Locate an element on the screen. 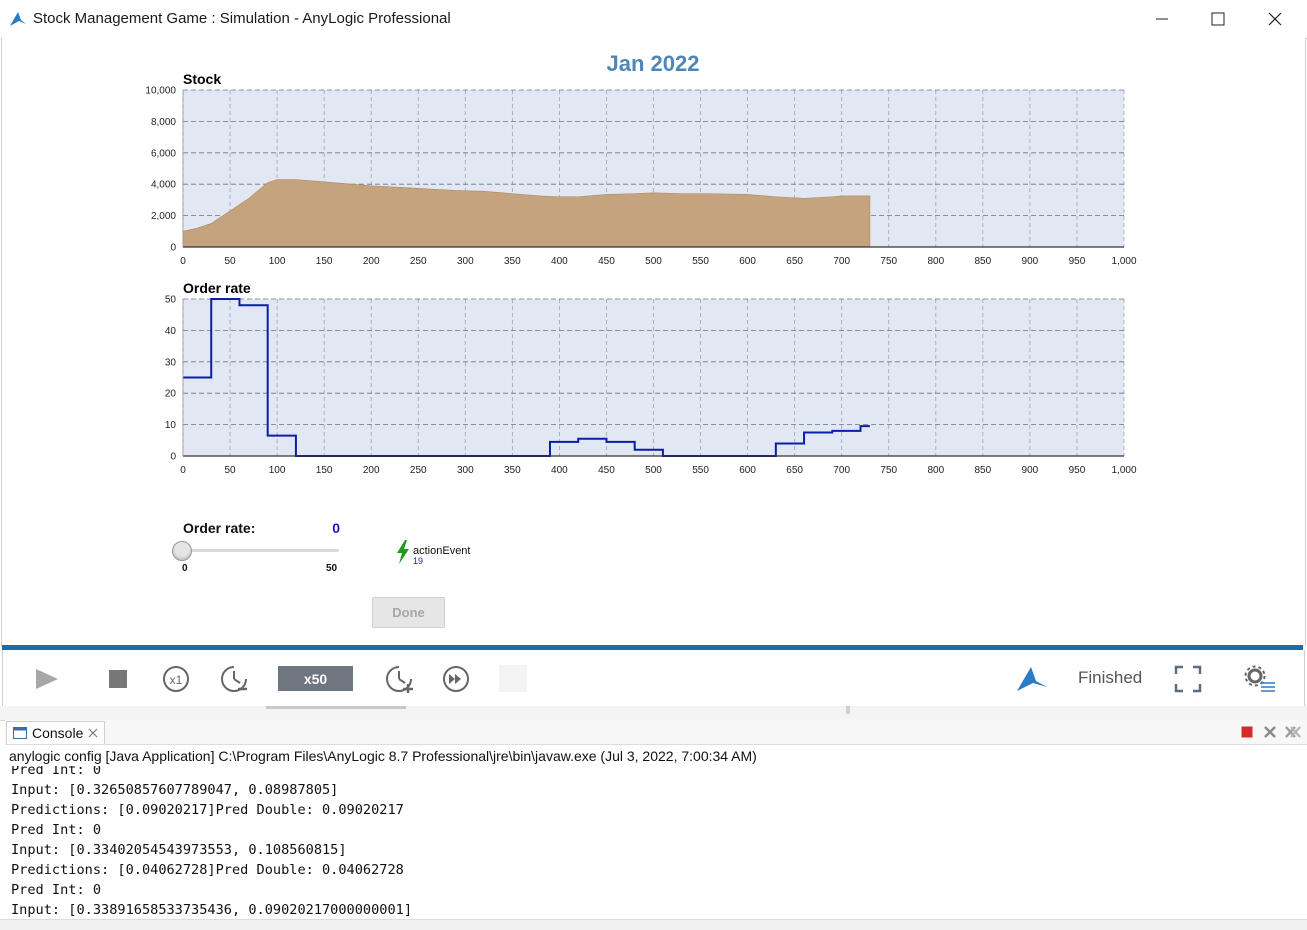  remove-all-button is located at coordinates (1293, 732).